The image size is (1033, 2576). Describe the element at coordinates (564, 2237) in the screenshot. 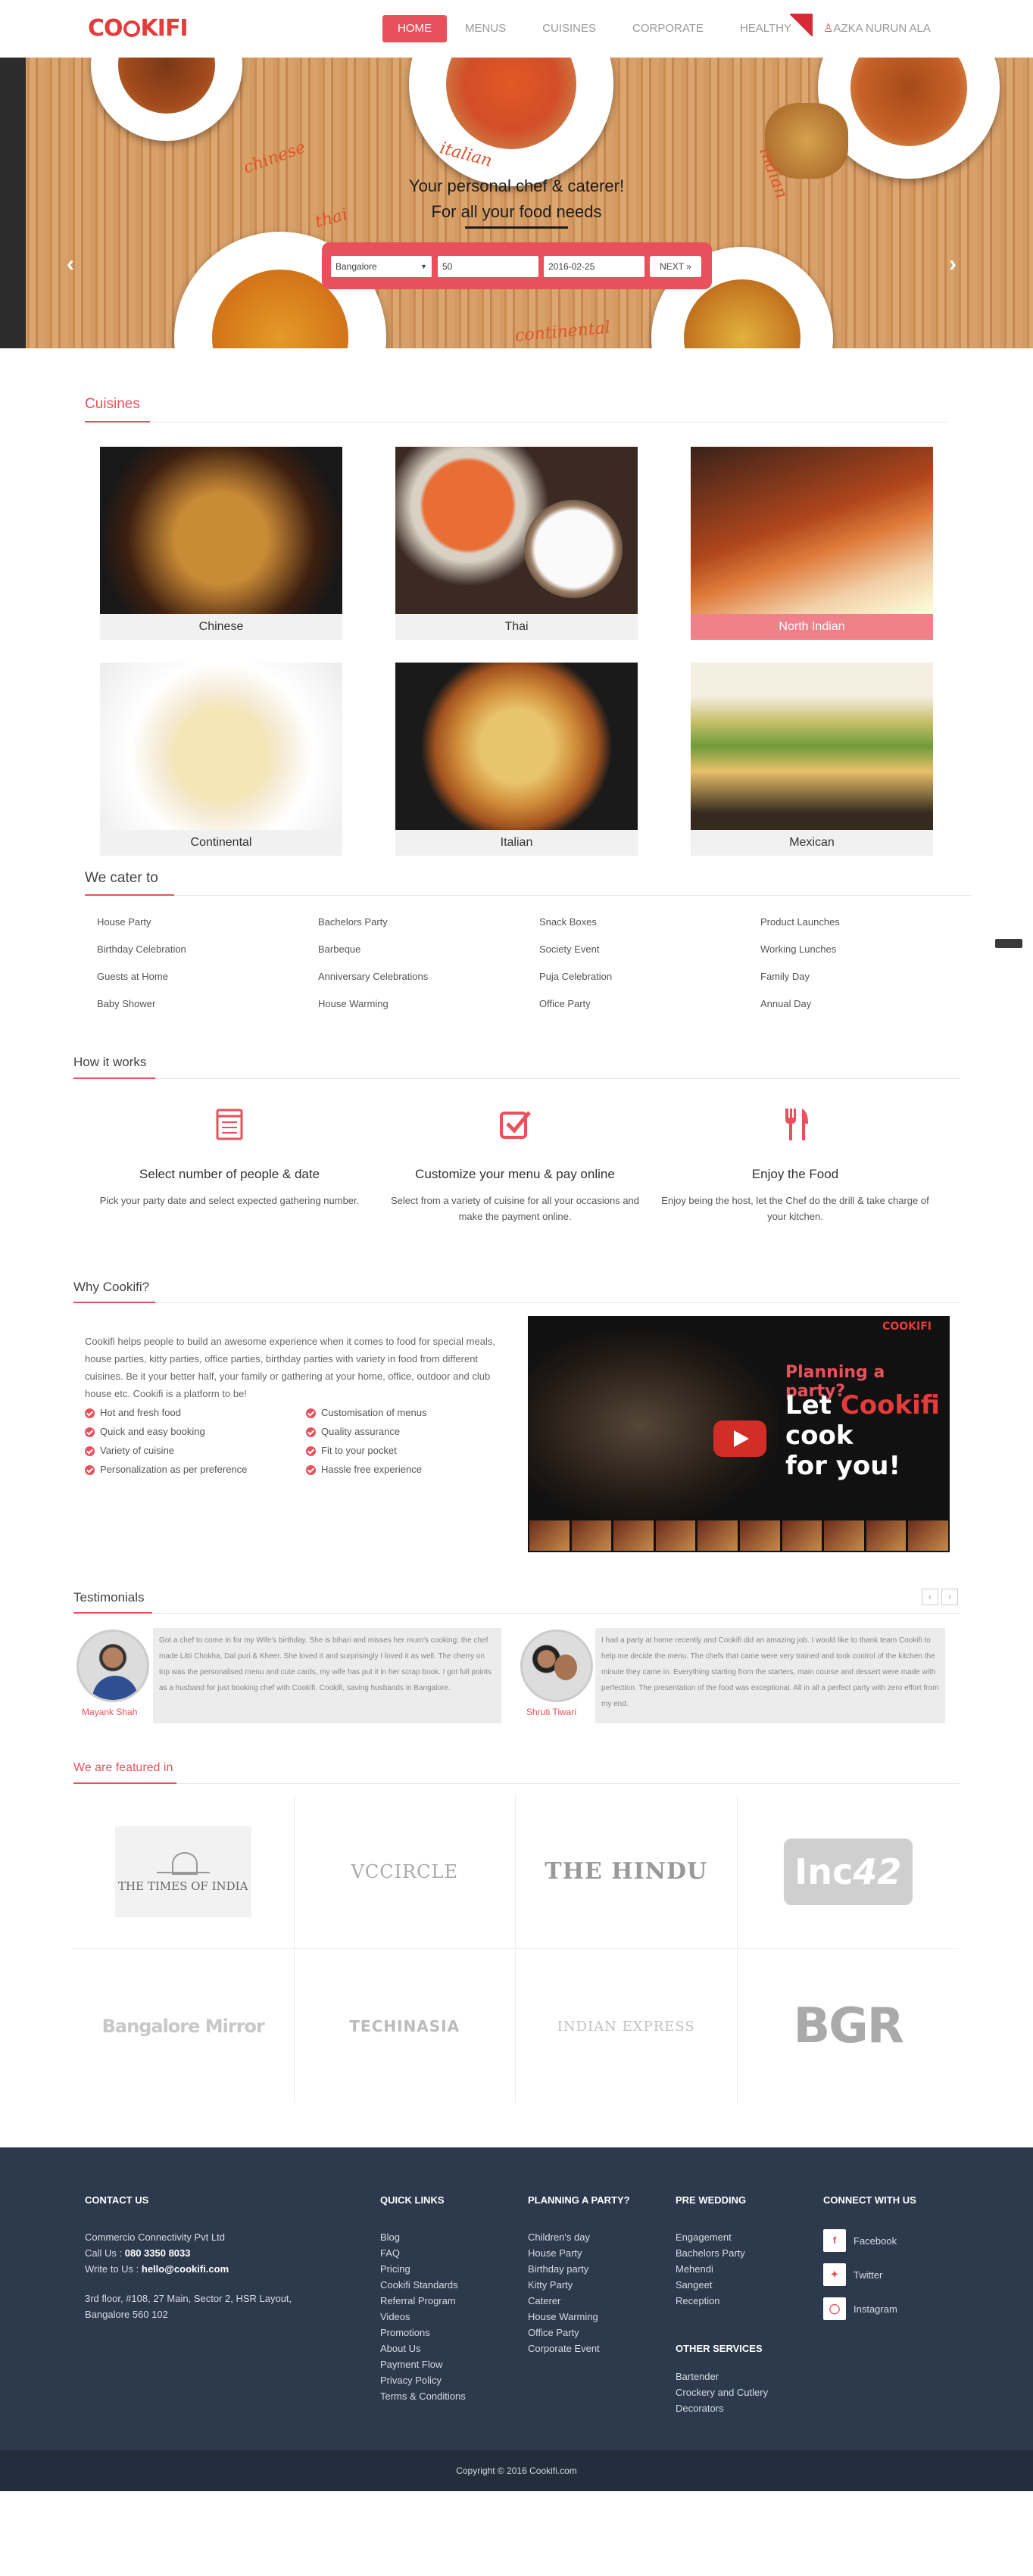

I see `footer-link: Children's day` at that location.